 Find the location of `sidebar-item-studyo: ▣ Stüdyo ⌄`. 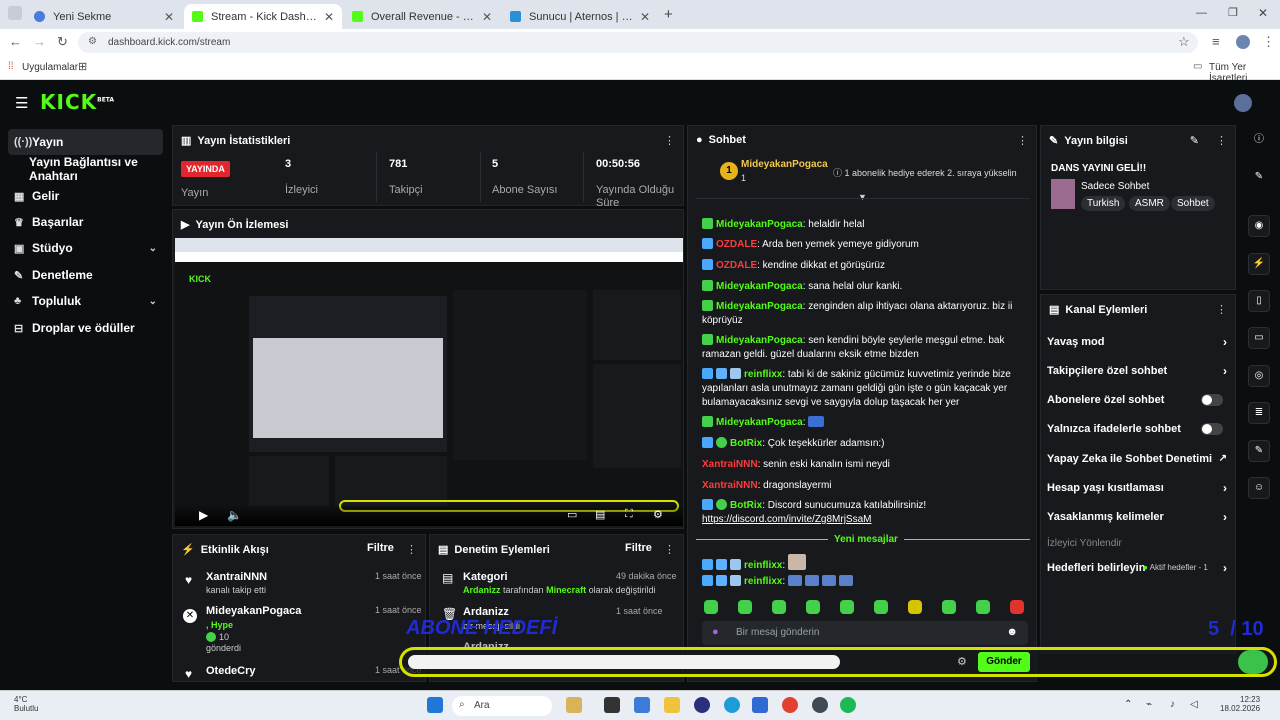

sidebar-item-studyo: ▣ Stüdyo ⌄ is located at coordinates (85, 248).